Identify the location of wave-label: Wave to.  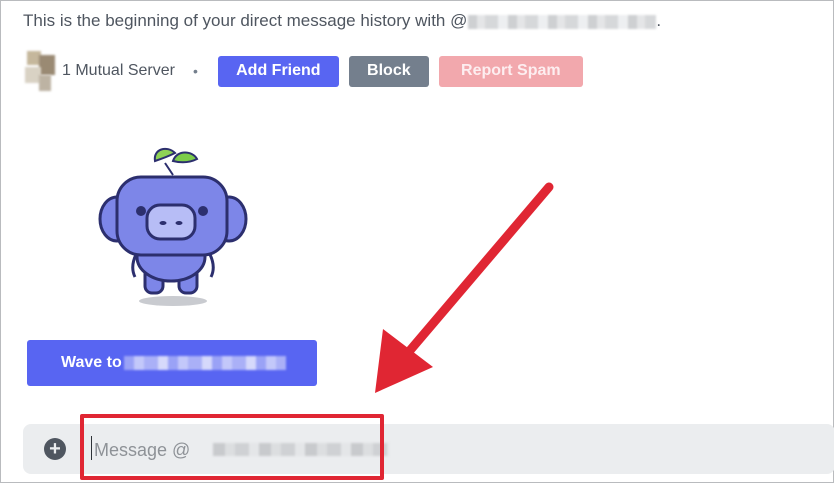
(91, 362).